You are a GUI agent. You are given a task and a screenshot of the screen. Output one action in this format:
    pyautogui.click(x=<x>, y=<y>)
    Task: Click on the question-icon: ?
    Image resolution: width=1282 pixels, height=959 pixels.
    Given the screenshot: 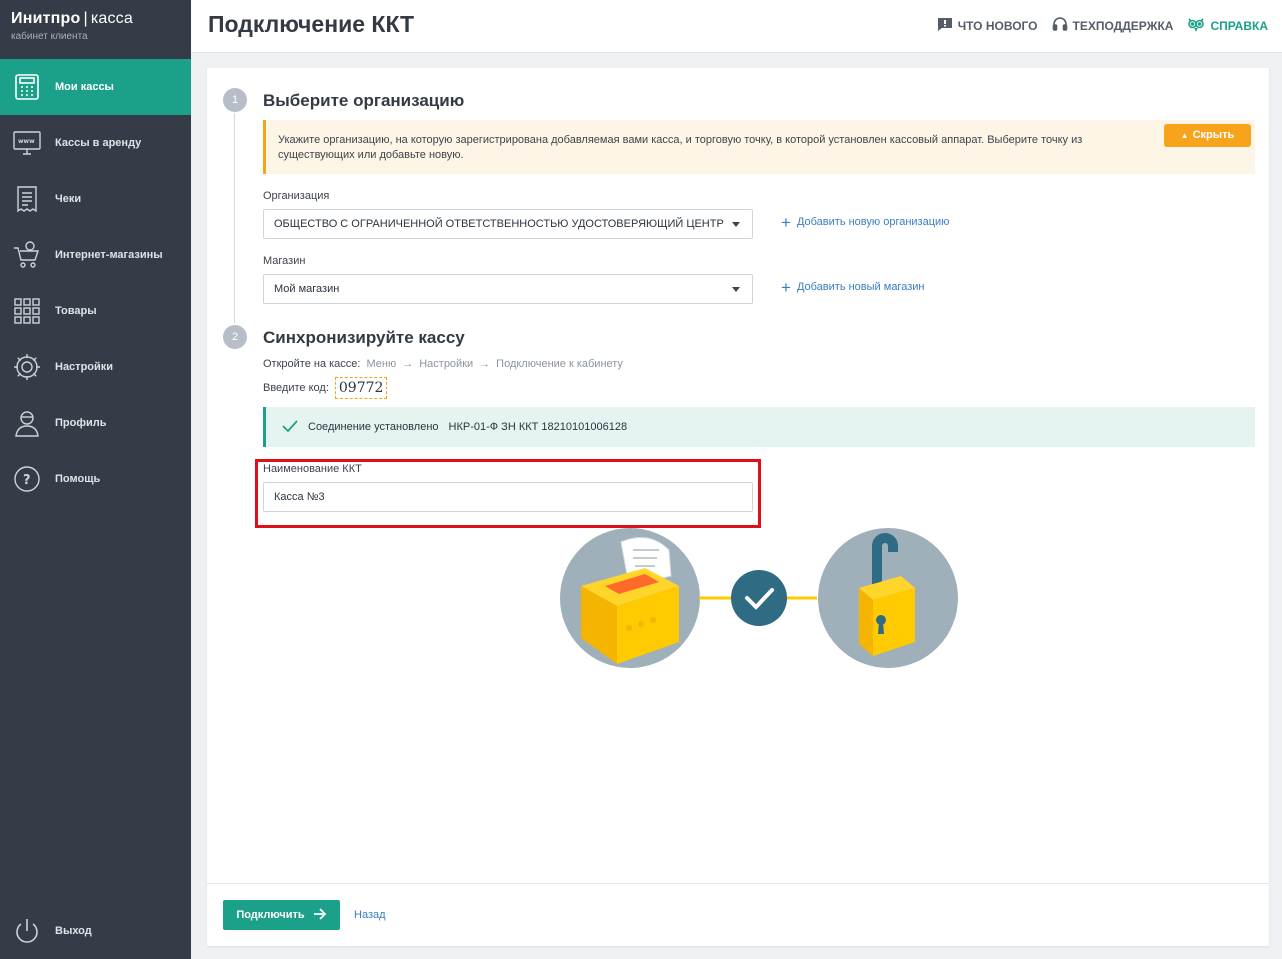 What is the action you would take?
    pyautogui.click(x=27, y=479)
    